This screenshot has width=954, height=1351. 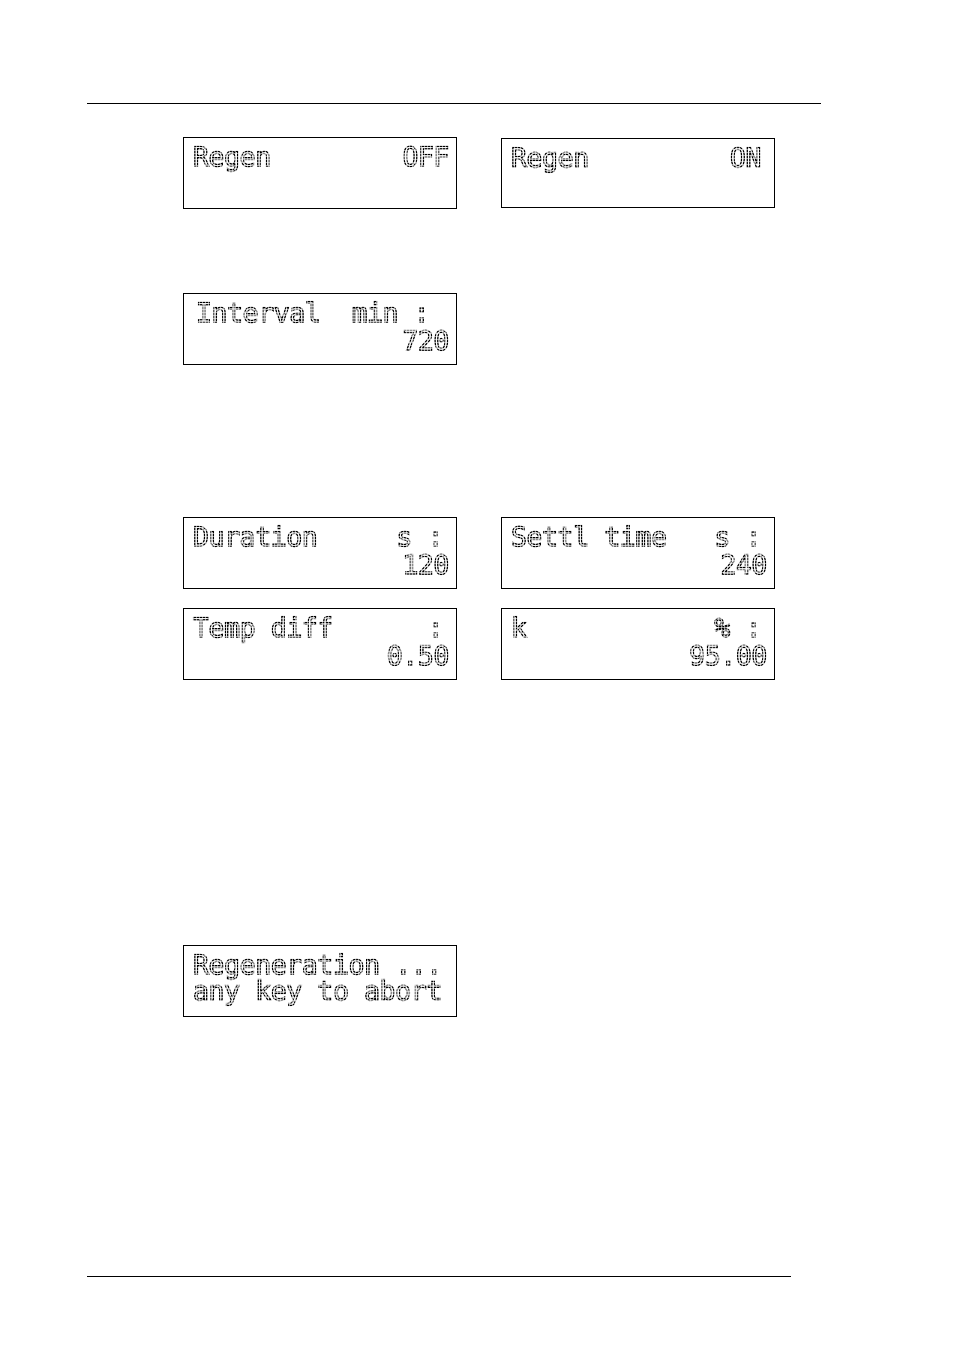 What do you see at coordinates (728, 656) in the screenshot?
I see `lcd-value: 95.00` at bounding box center [728, 656].